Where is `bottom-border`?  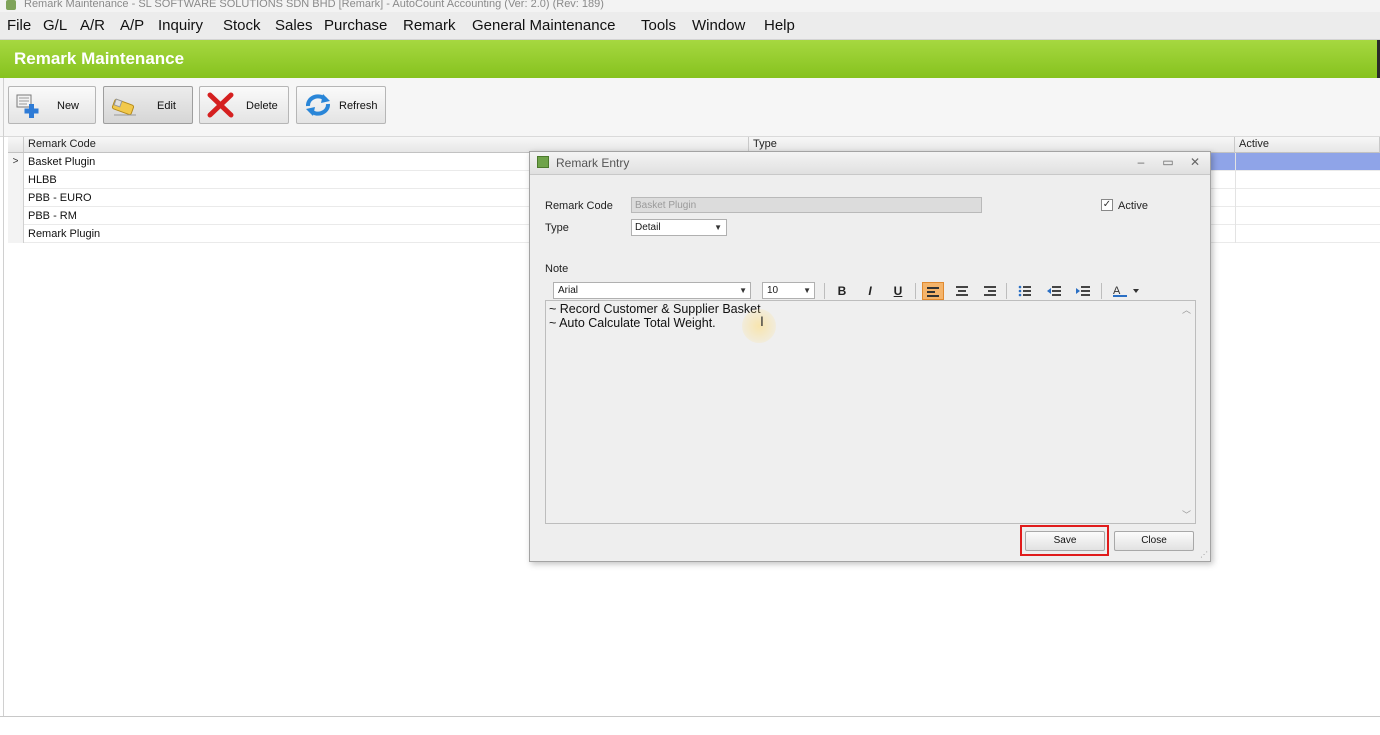 bottom-border is located at coordinates (690, 716).